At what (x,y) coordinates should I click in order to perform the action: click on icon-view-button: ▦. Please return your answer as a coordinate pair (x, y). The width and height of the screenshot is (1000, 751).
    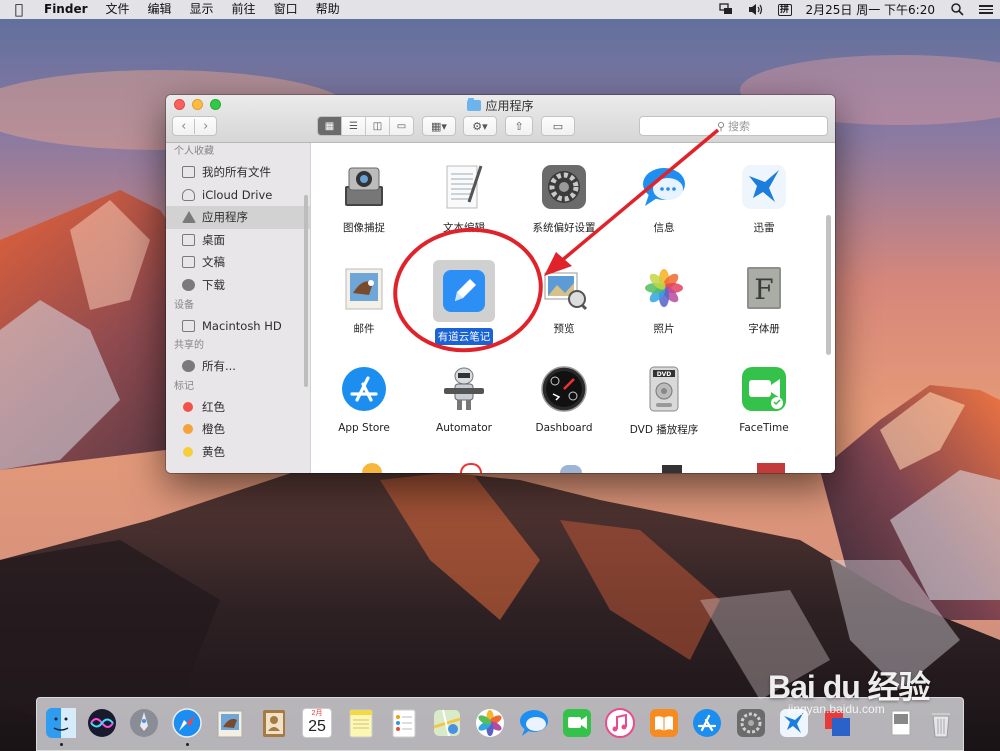
    Looking at the image, I should click on (329, 126).